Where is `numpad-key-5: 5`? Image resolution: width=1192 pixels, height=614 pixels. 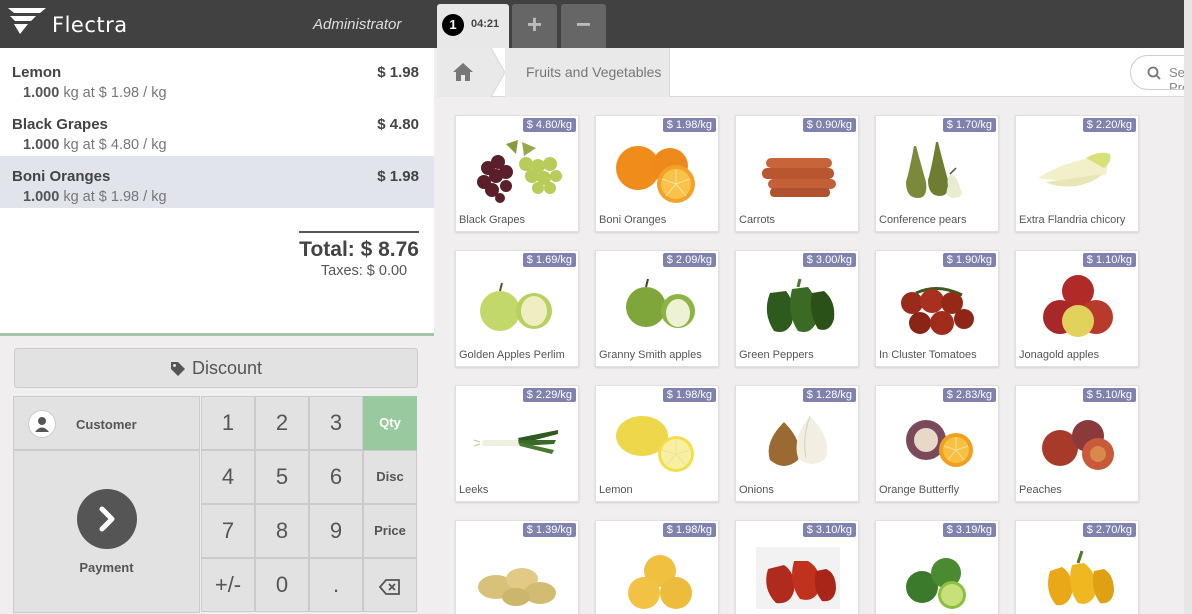
numpad-key-5: 5 is located at coordinates (282, 477).